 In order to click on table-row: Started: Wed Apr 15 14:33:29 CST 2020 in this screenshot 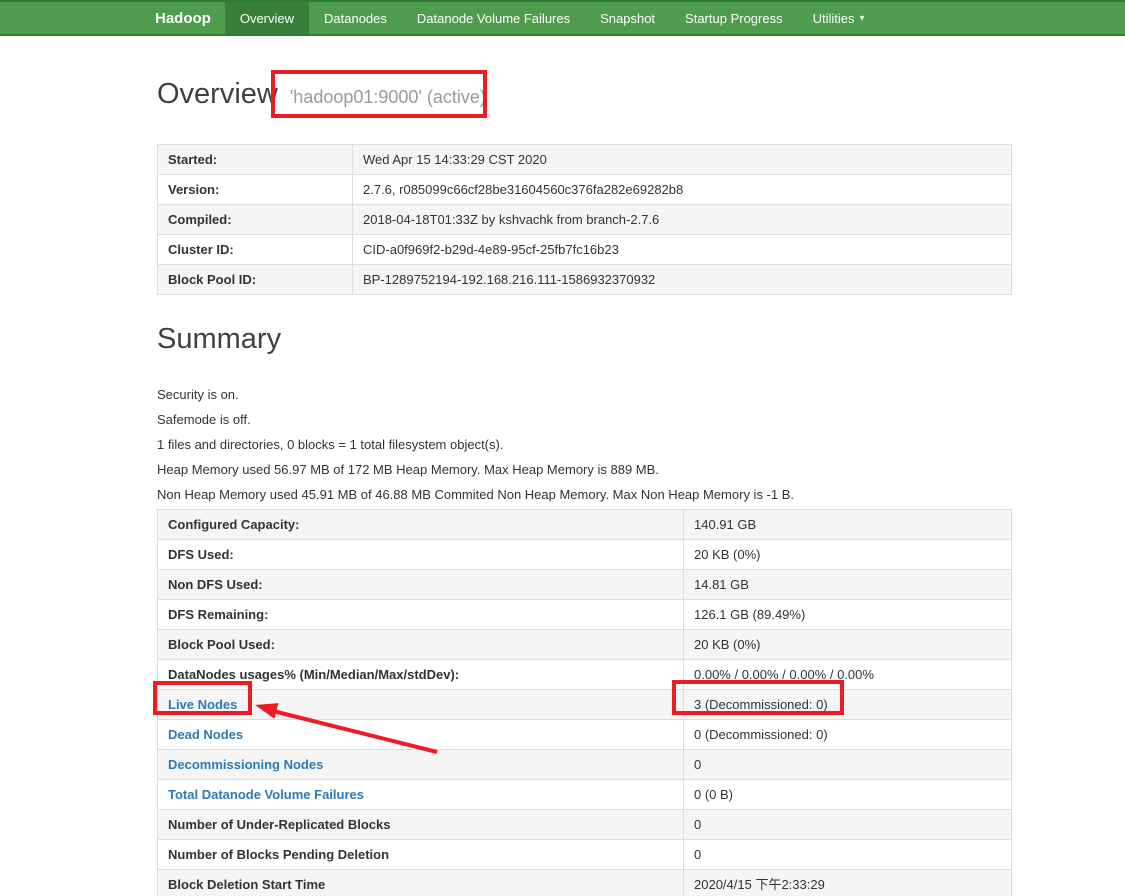, I will do `click(584, 159)`.